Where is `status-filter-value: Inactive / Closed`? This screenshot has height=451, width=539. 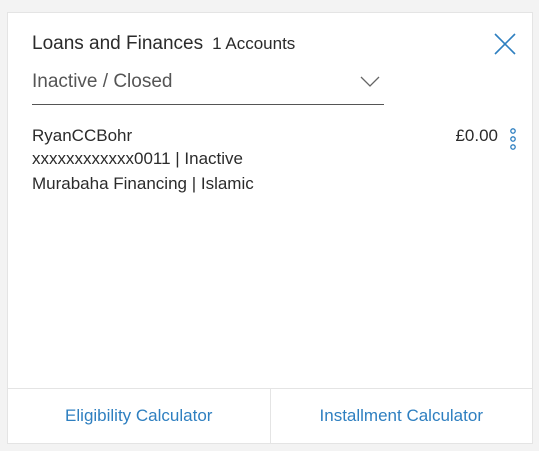
status-filter-value: Inactive / Closed is located at coordinates (102, 81).